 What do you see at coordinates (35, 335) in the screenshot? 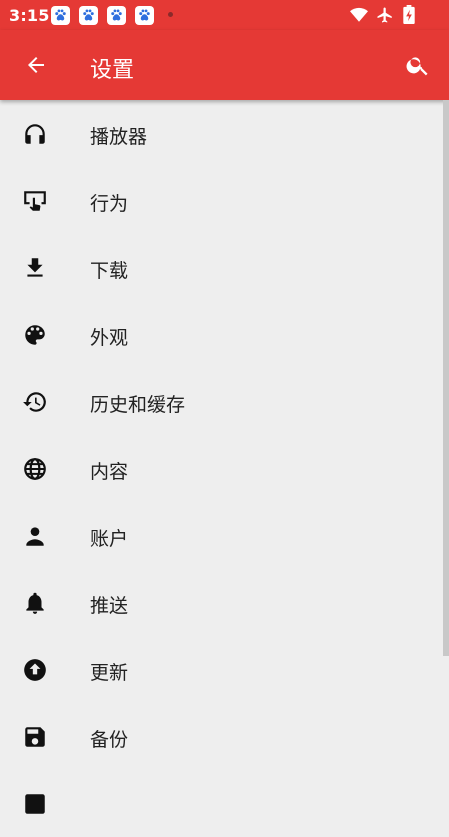
I see `palette-icon` at bounding box center [35, 335].